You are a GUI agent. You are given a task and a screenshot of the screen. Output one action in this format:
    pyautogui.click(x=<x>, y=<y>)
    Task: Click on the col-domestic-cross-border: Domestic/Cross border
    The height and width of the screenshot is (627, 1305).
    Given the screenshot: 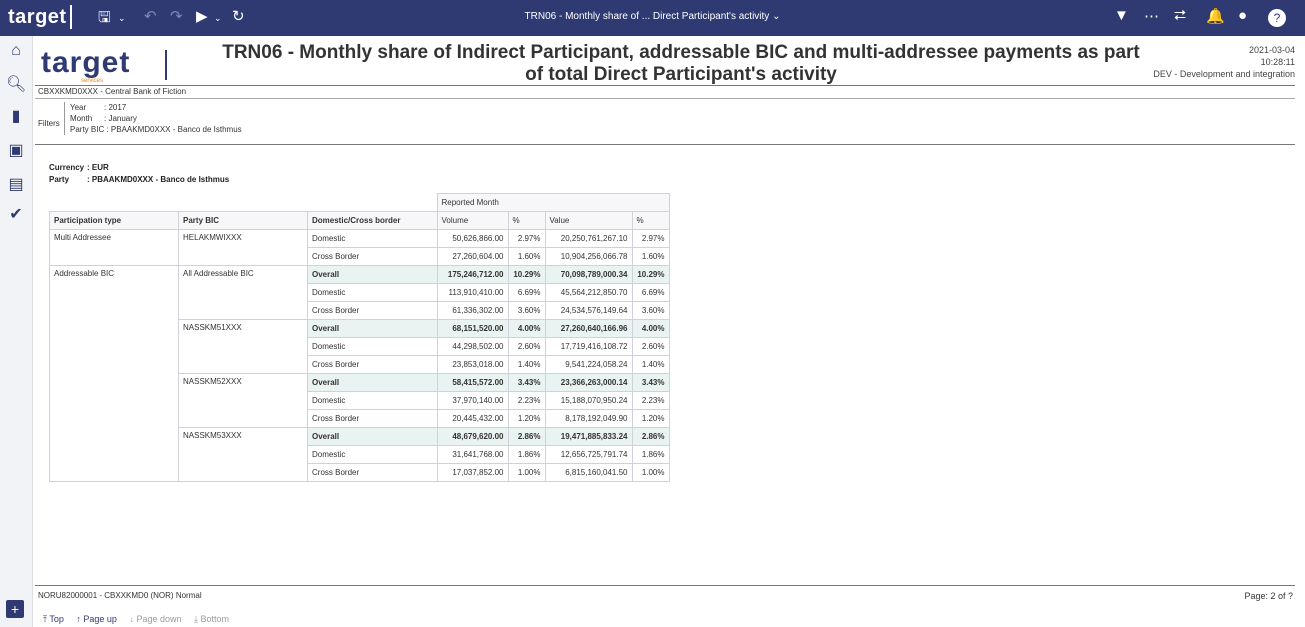 What is the action you would take?
    pyautogui.click(x=372, y=220)
    